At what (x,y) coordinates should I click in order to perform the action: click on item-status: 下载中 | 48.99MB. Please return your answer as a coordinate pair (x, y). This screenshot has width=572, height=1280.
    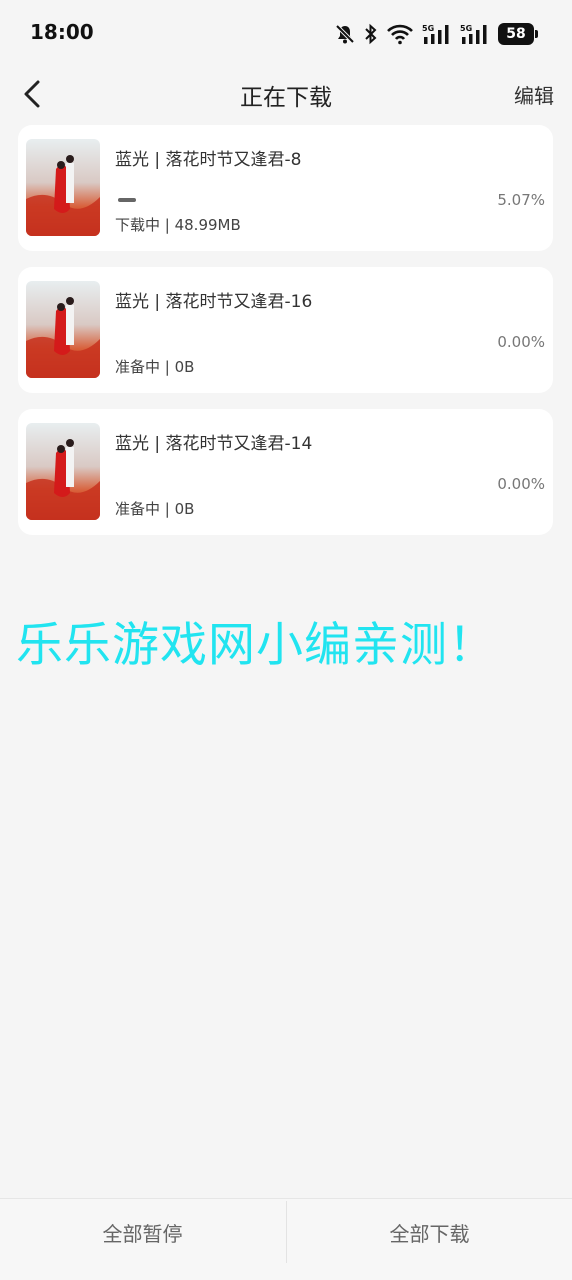
    Looking at the image, I should click on (178, 225).